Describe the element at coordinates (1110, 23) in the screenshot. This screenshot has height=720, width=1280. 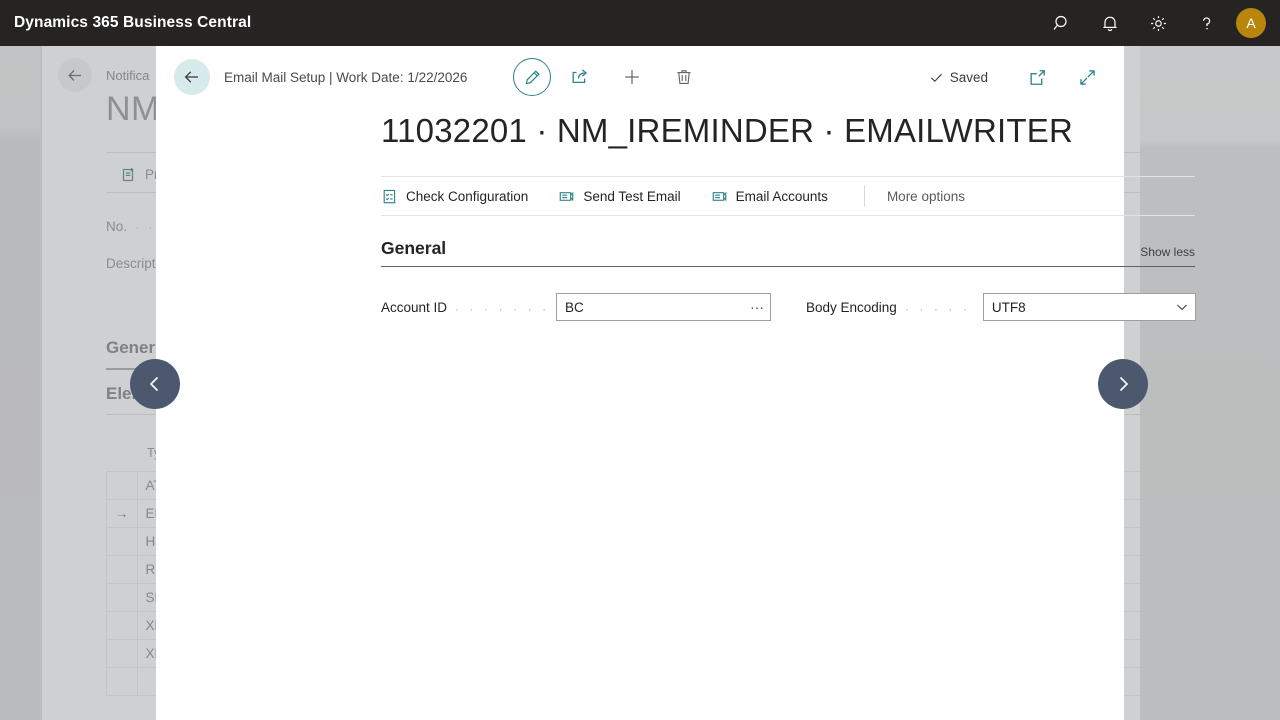
I see `notifications-bell-icon` at that location.